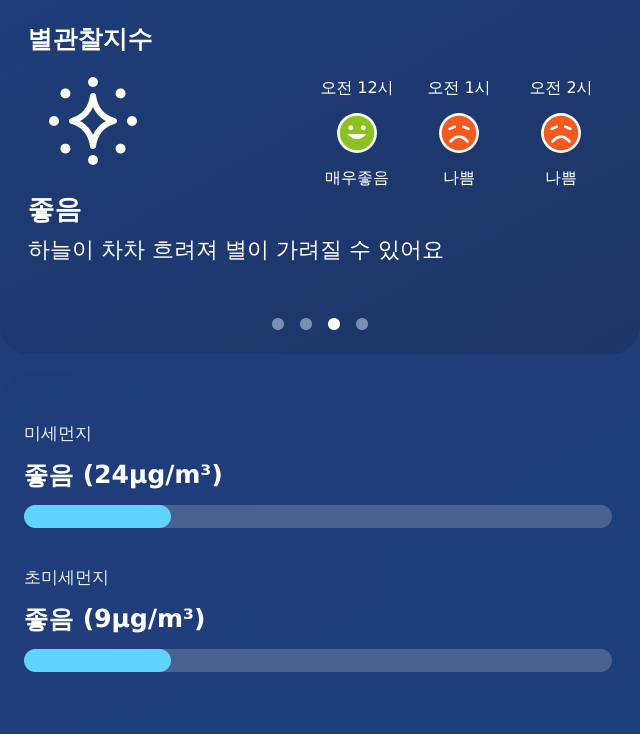 This screenshot has width=640, height=734. Describe the element at coordinates (357, 87) in the screenshot. I see `hour-label: 오전 12시` at that location.